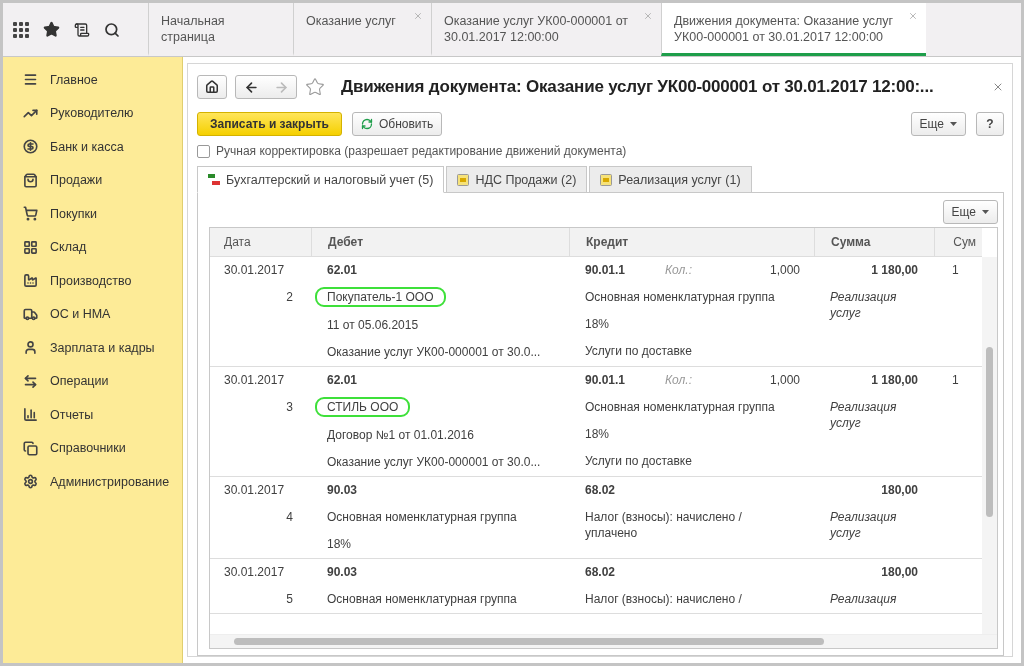 Image resolution: width=1024 pixels, height=666 pixels. What do you see at coordinates (990, 124) in the screenshot?
I see `help-button: ?` at bounding box center [990, 124].